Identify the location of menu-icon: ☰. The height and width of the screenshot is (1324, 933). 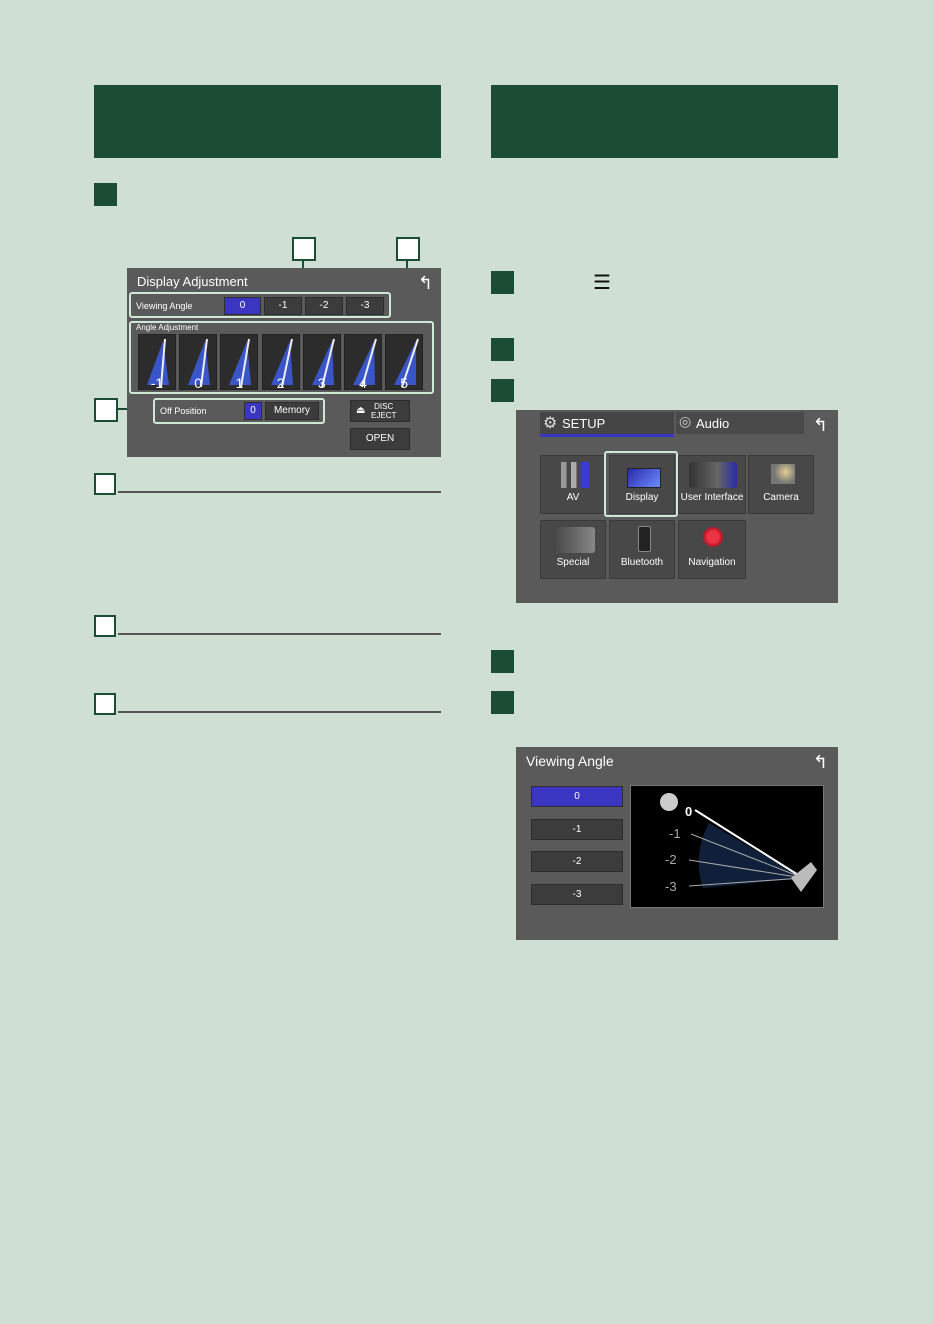
(602, 283).